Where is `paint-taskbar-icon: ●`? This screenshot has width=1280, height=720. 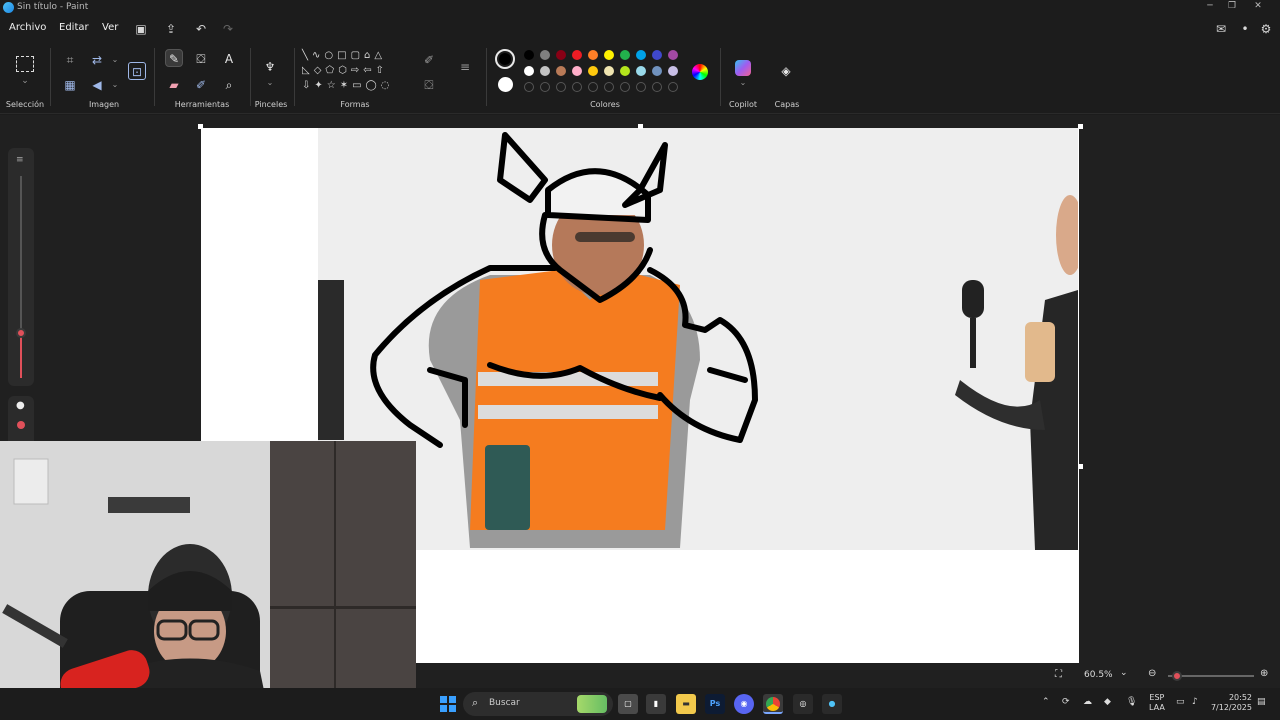
paint-taskbar-icon: ● is located at coordinates (832, 704).